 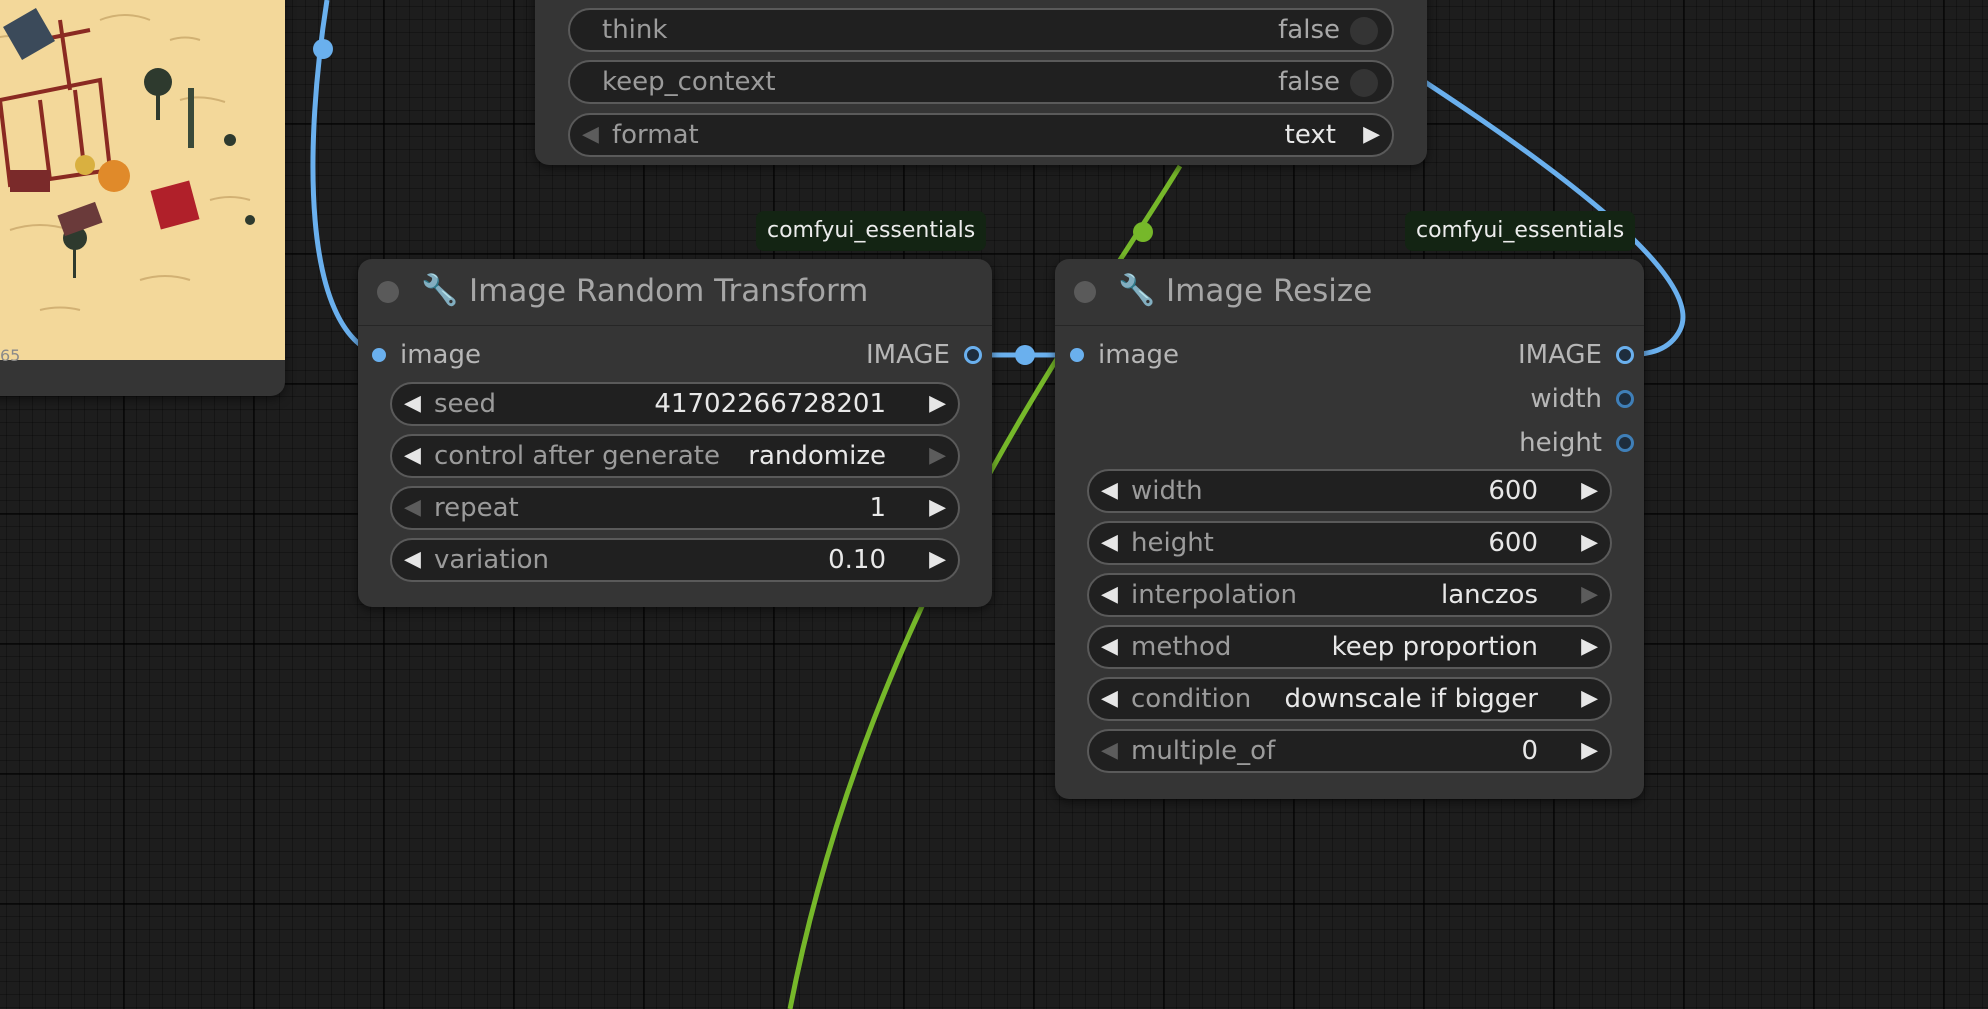 I want to click on widget-label: think, so click(x=635, y=30).